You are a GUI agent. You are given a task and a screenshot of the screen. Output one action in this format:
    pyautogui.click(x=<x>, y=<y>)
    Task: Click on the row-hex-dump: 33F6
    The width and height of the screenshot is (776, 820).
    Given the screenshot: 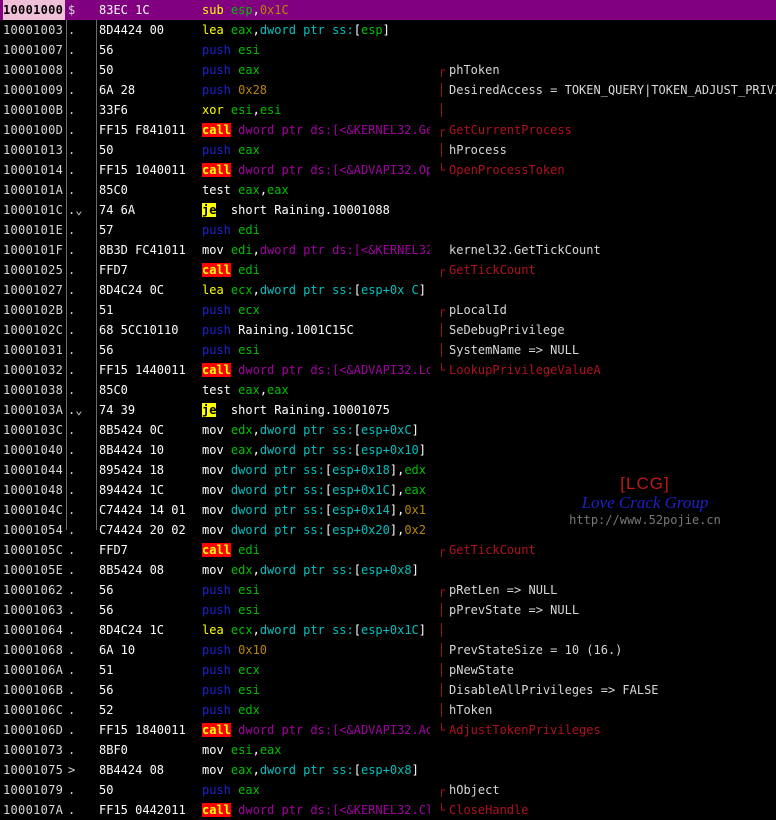 What is the action you would take?
    pyautogui.click(x=113, y=110)
    